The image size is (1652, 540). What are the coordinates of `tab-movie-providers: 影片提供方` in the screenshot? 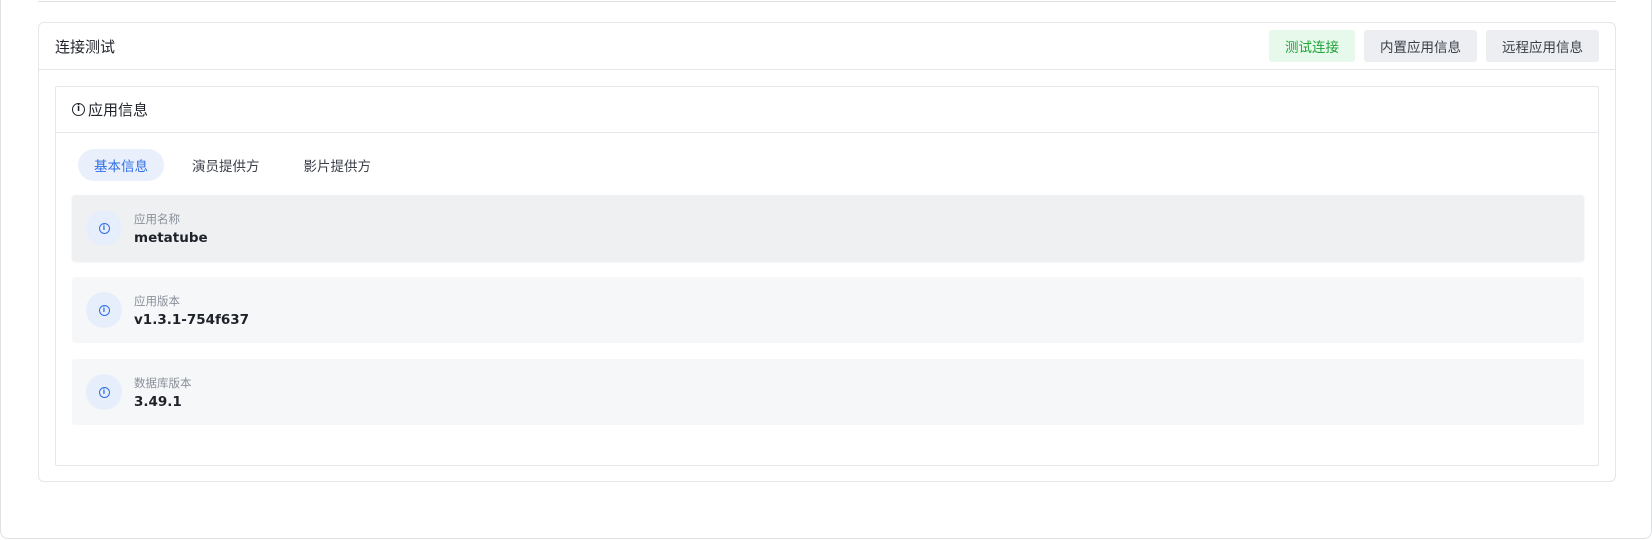 It's located at (338, 165).